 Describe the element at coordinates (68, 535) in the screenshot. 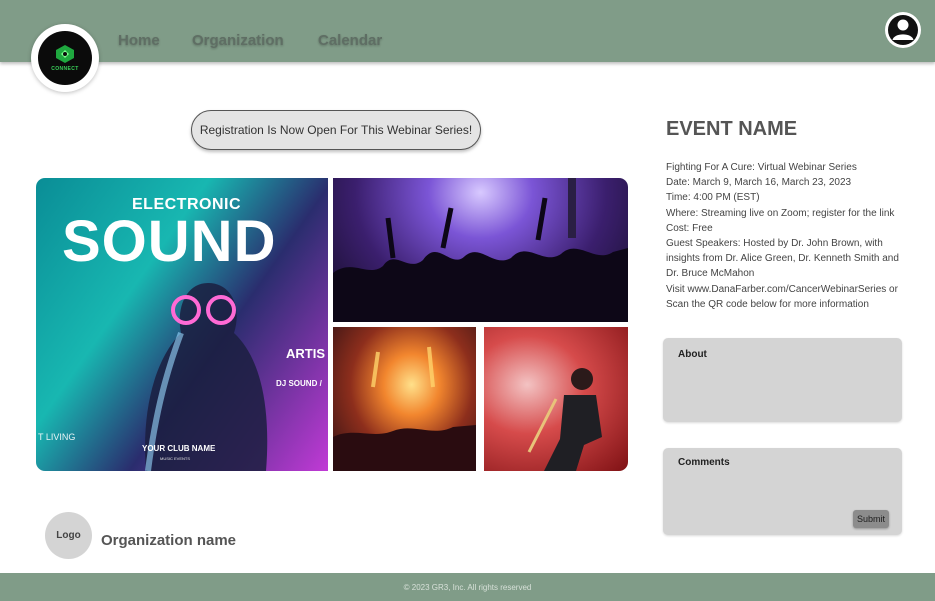

I see `organization-logo: Logo` at that location.